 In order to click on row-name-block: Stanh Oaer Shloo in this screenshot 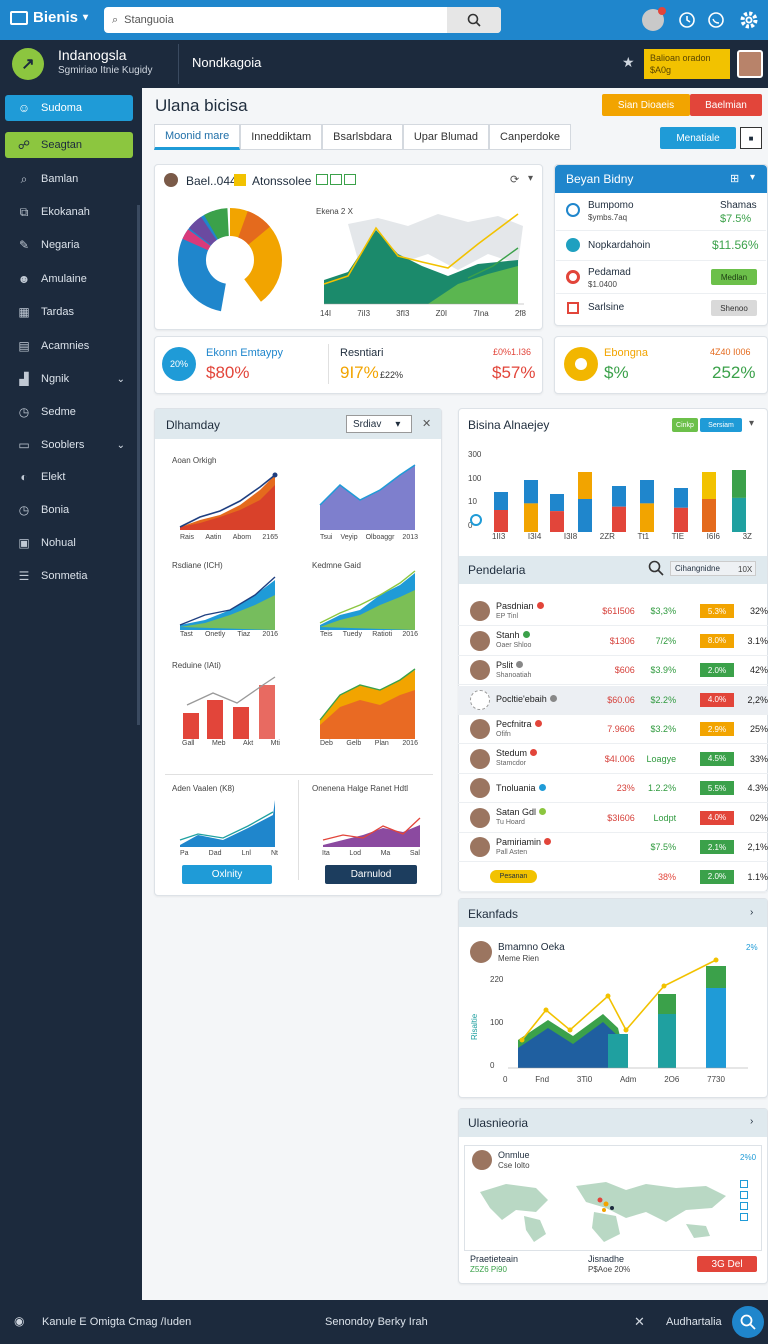, I will do `click(529, 640)`.